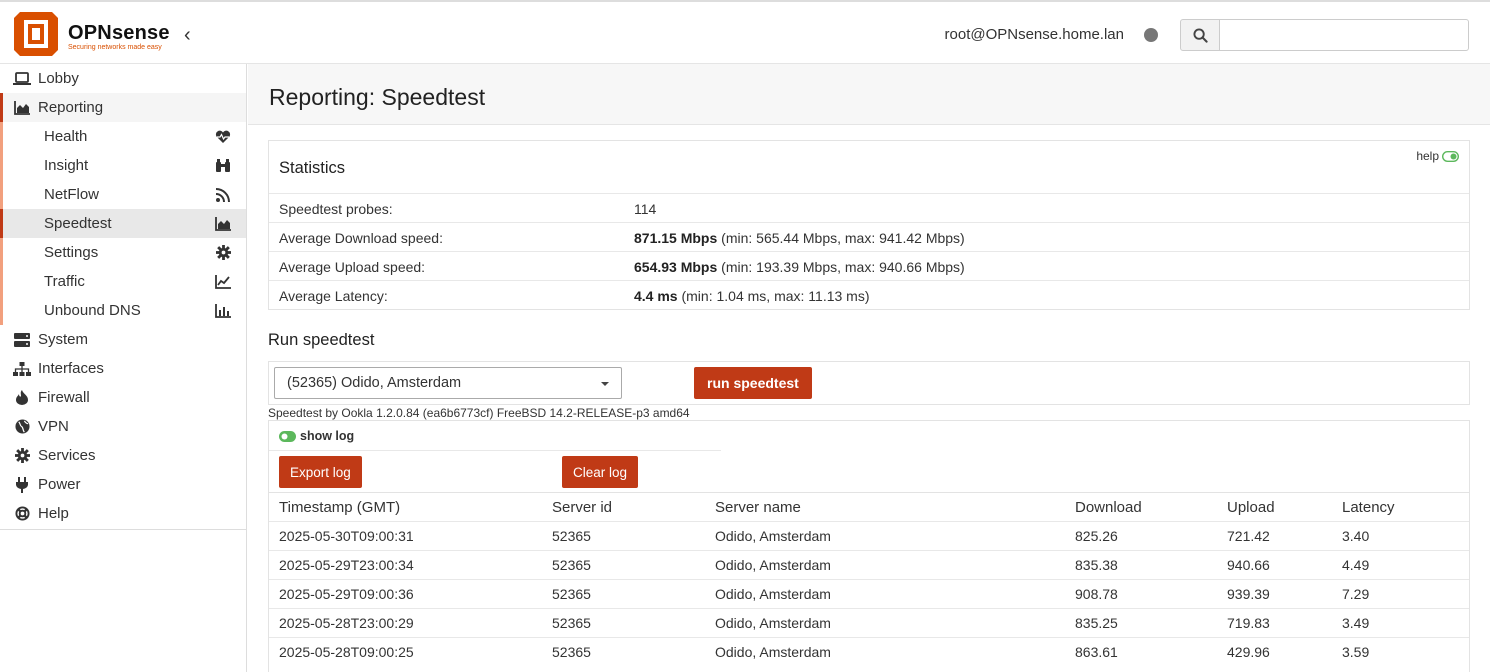  I want to click on sidebar-item-label: Lobby, so click(58, 78).